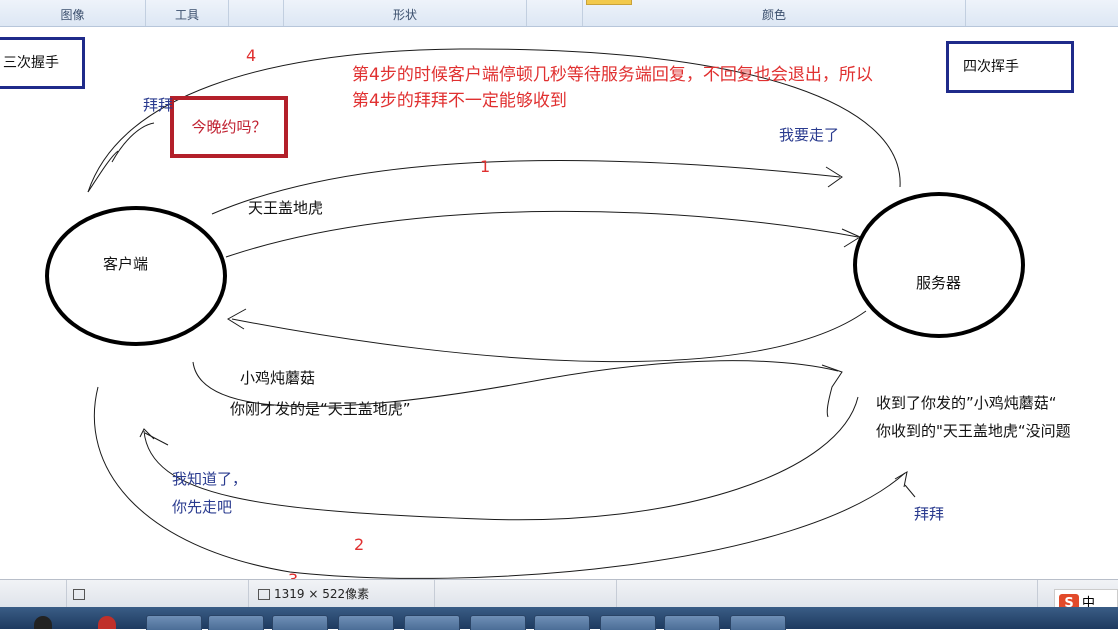 Image resolution: width=1118 pixels, height=630 pixels. What do you see at coordinates (939, 265) in the screenshot?
I see `server-circle` at bounding box center [939, 265].